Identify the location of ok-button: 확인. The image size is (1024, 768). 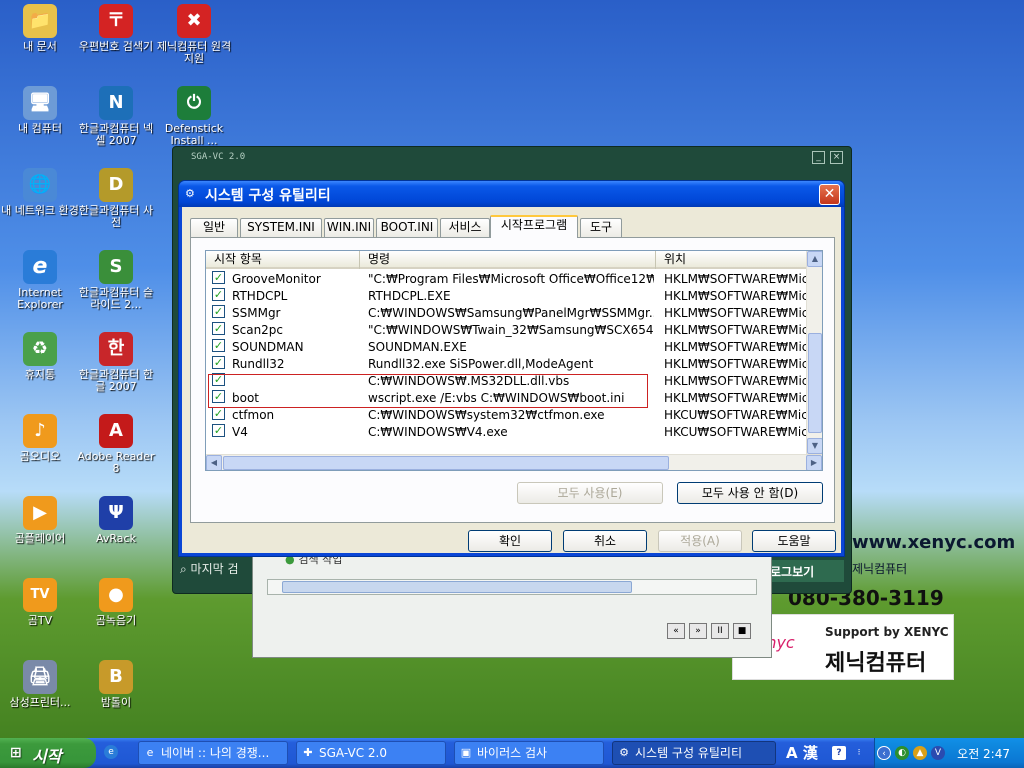
(510, 541).